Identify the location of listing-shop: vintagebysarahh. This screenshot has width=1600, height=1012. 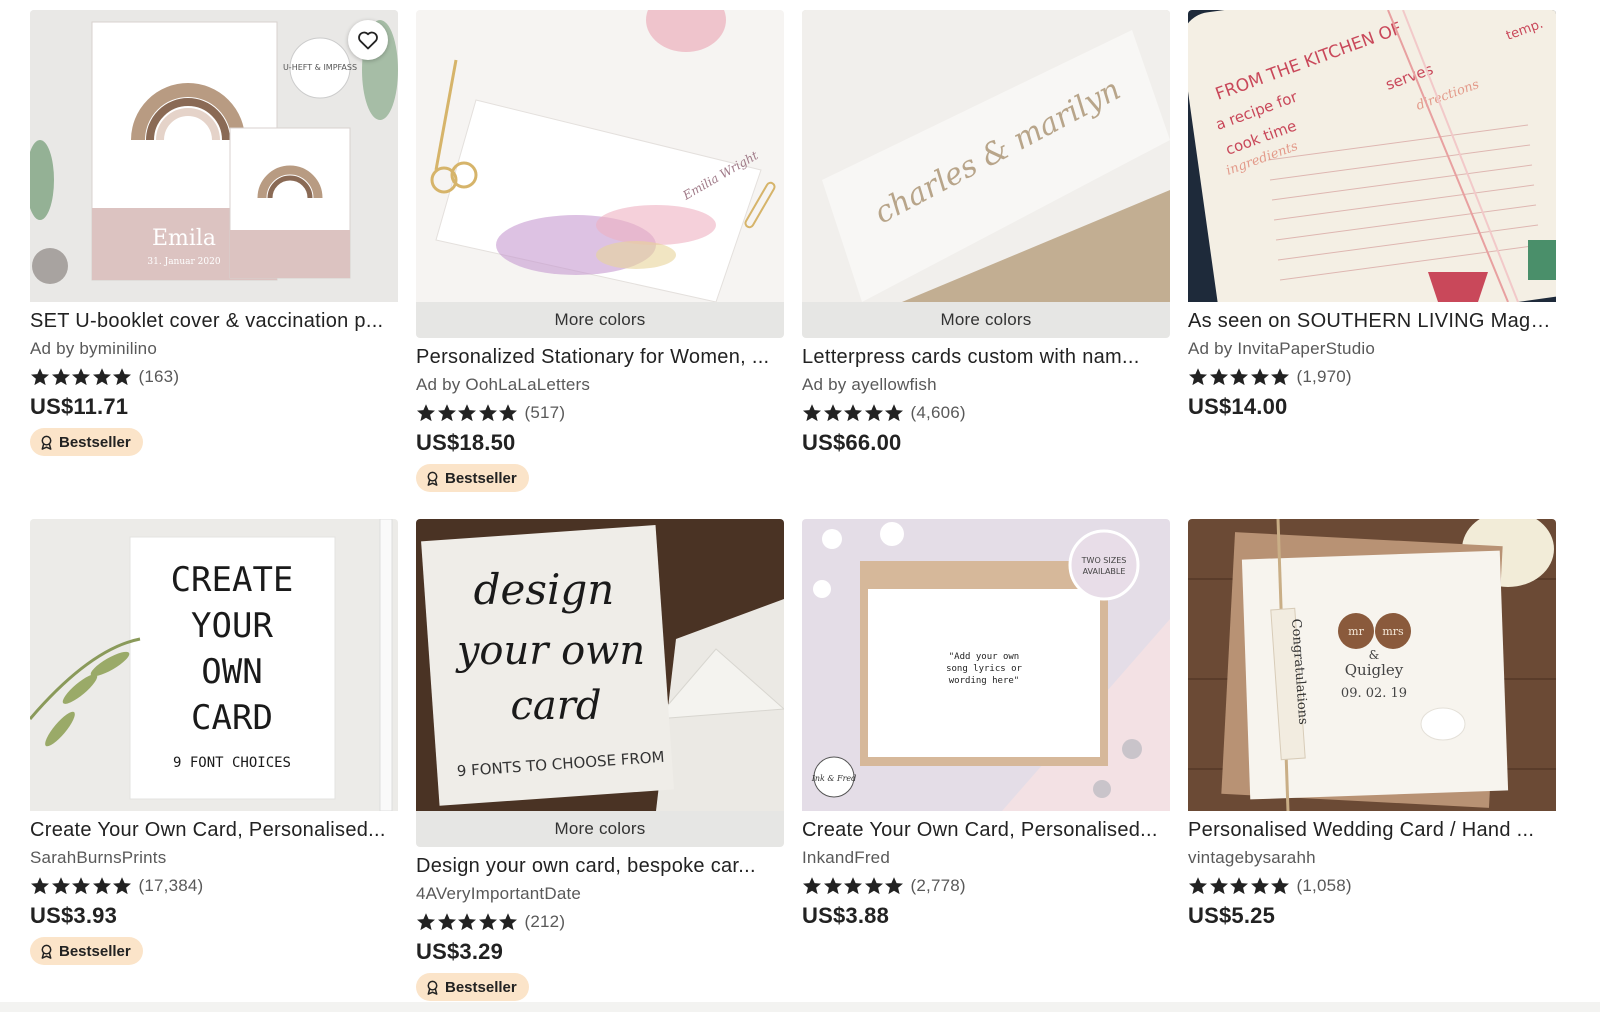
(1252, 857).